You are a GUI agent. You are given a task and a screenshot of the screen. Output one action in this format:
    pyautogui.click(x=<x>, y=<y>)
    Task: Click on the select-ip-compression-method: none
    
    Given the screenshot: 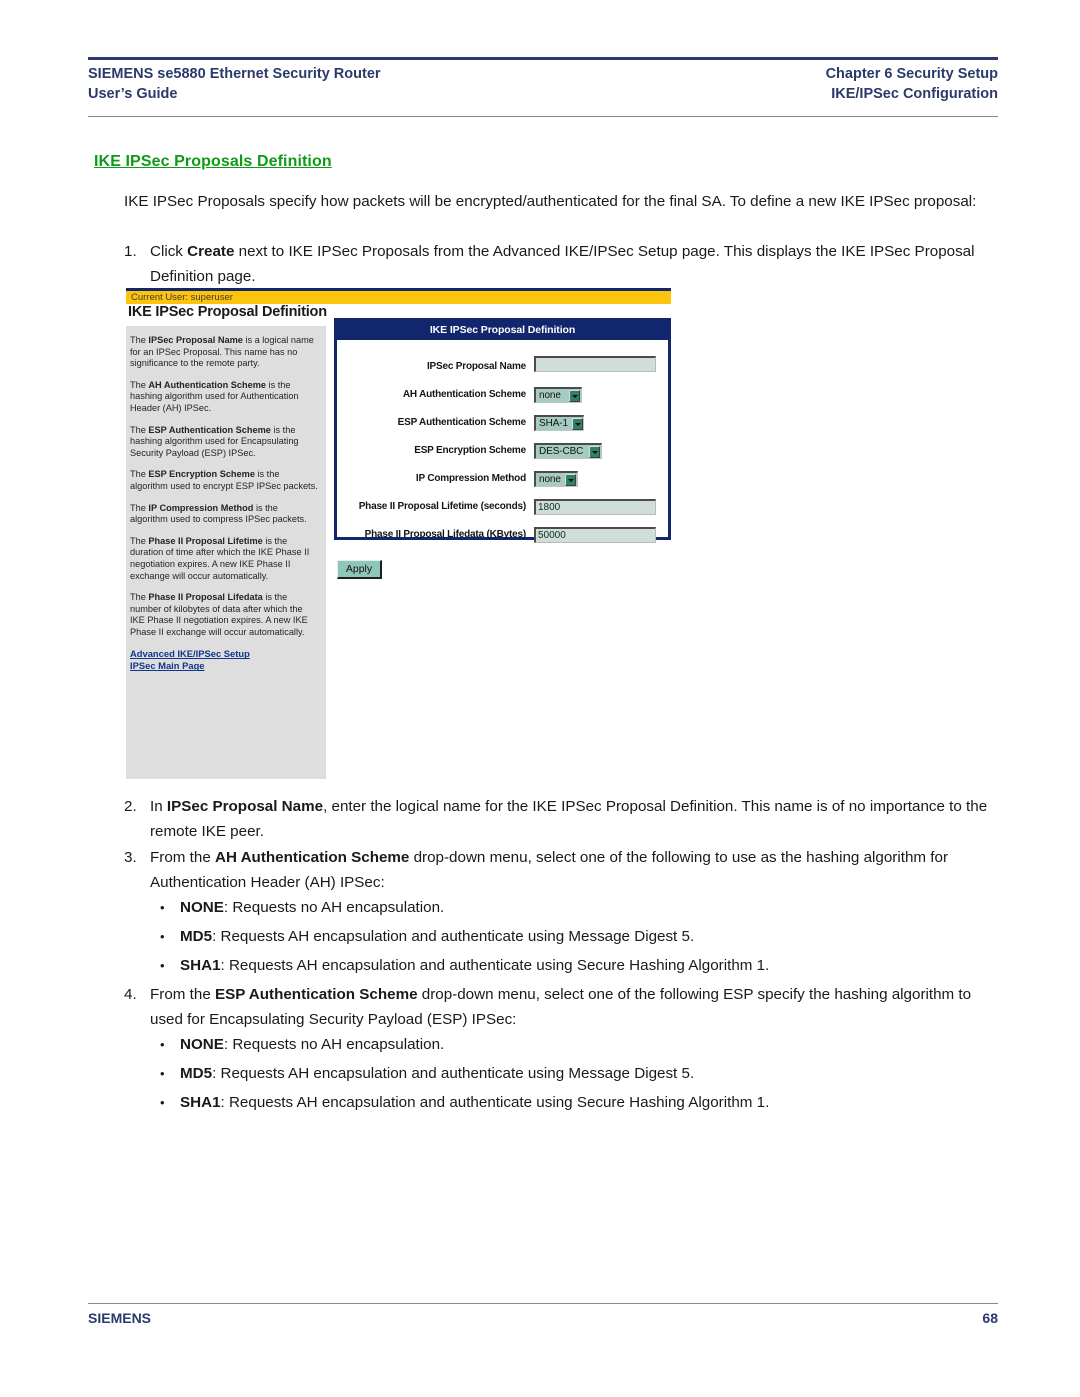 What is the action you would take?
    pyautogui.click(x=556, y=479)
    